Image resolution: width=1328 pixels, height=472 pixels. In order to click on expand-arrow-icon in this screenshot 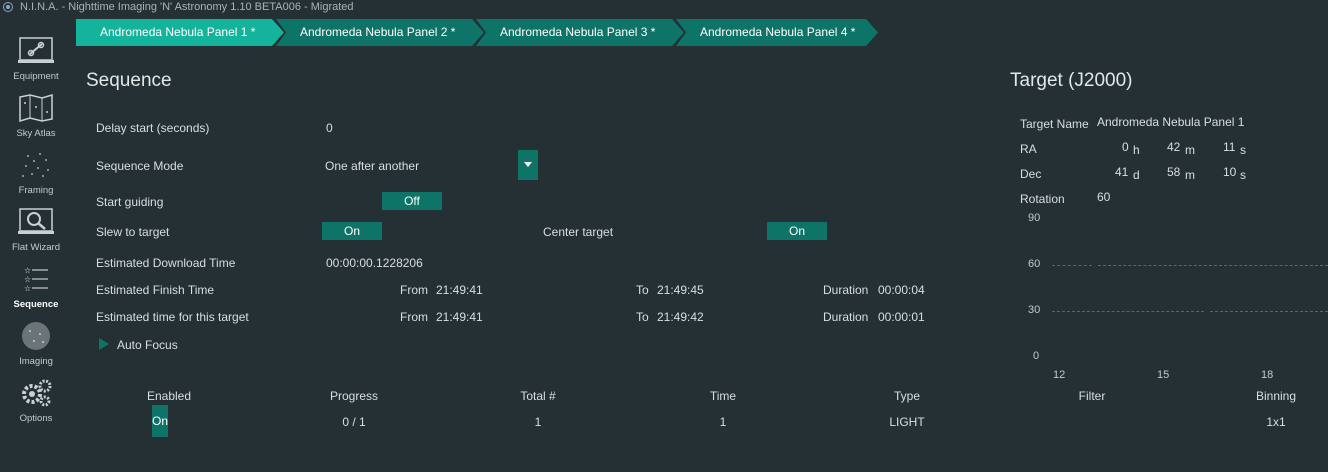, I will do `click(104, 344)`.